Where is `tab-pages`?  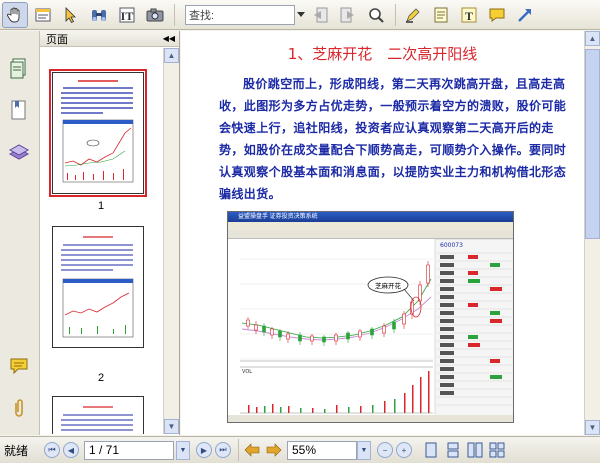 tab-pages is located at coordinates (19, 68).